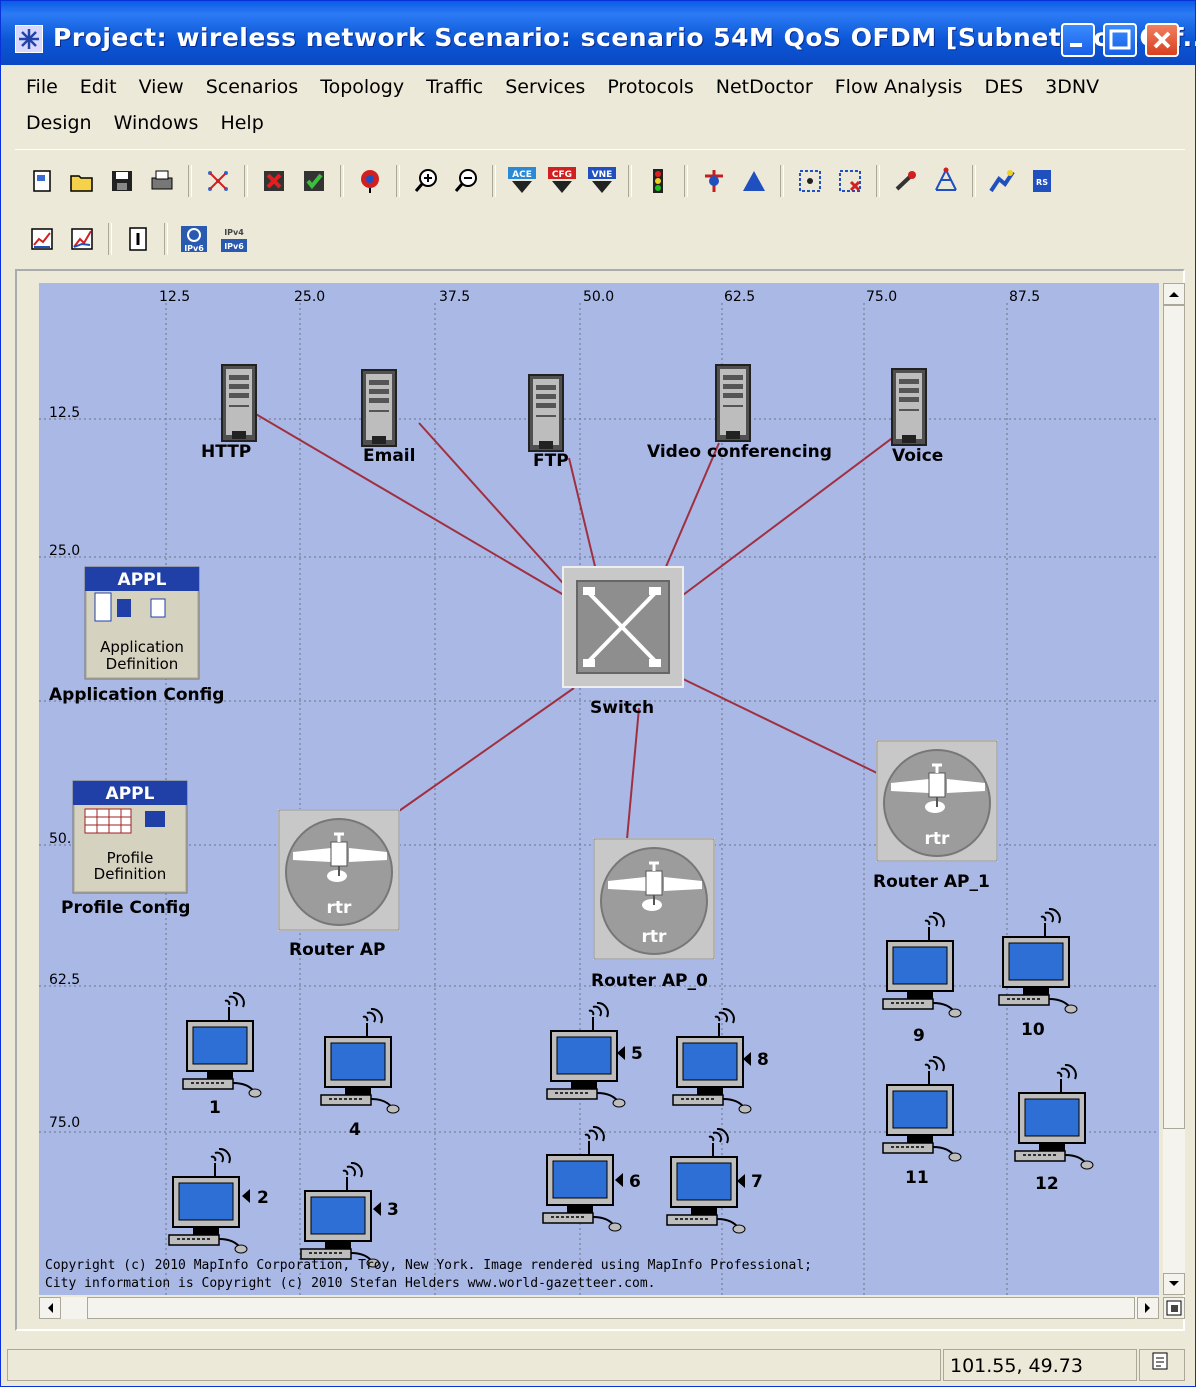 The width and height of the screenshot is (1196, 1387). I want to click on switch-node, so click(623, 627).